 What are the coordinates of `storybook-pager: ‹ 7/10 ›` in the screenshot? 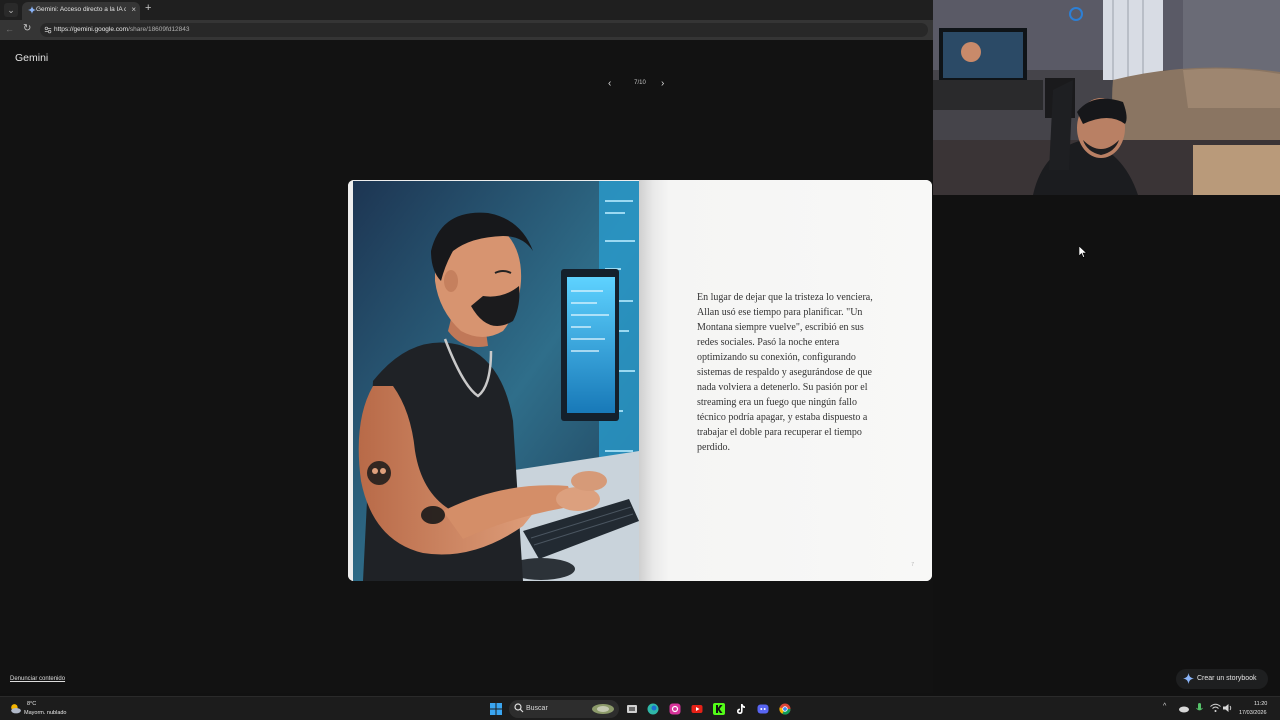 It's located at (640, 85).